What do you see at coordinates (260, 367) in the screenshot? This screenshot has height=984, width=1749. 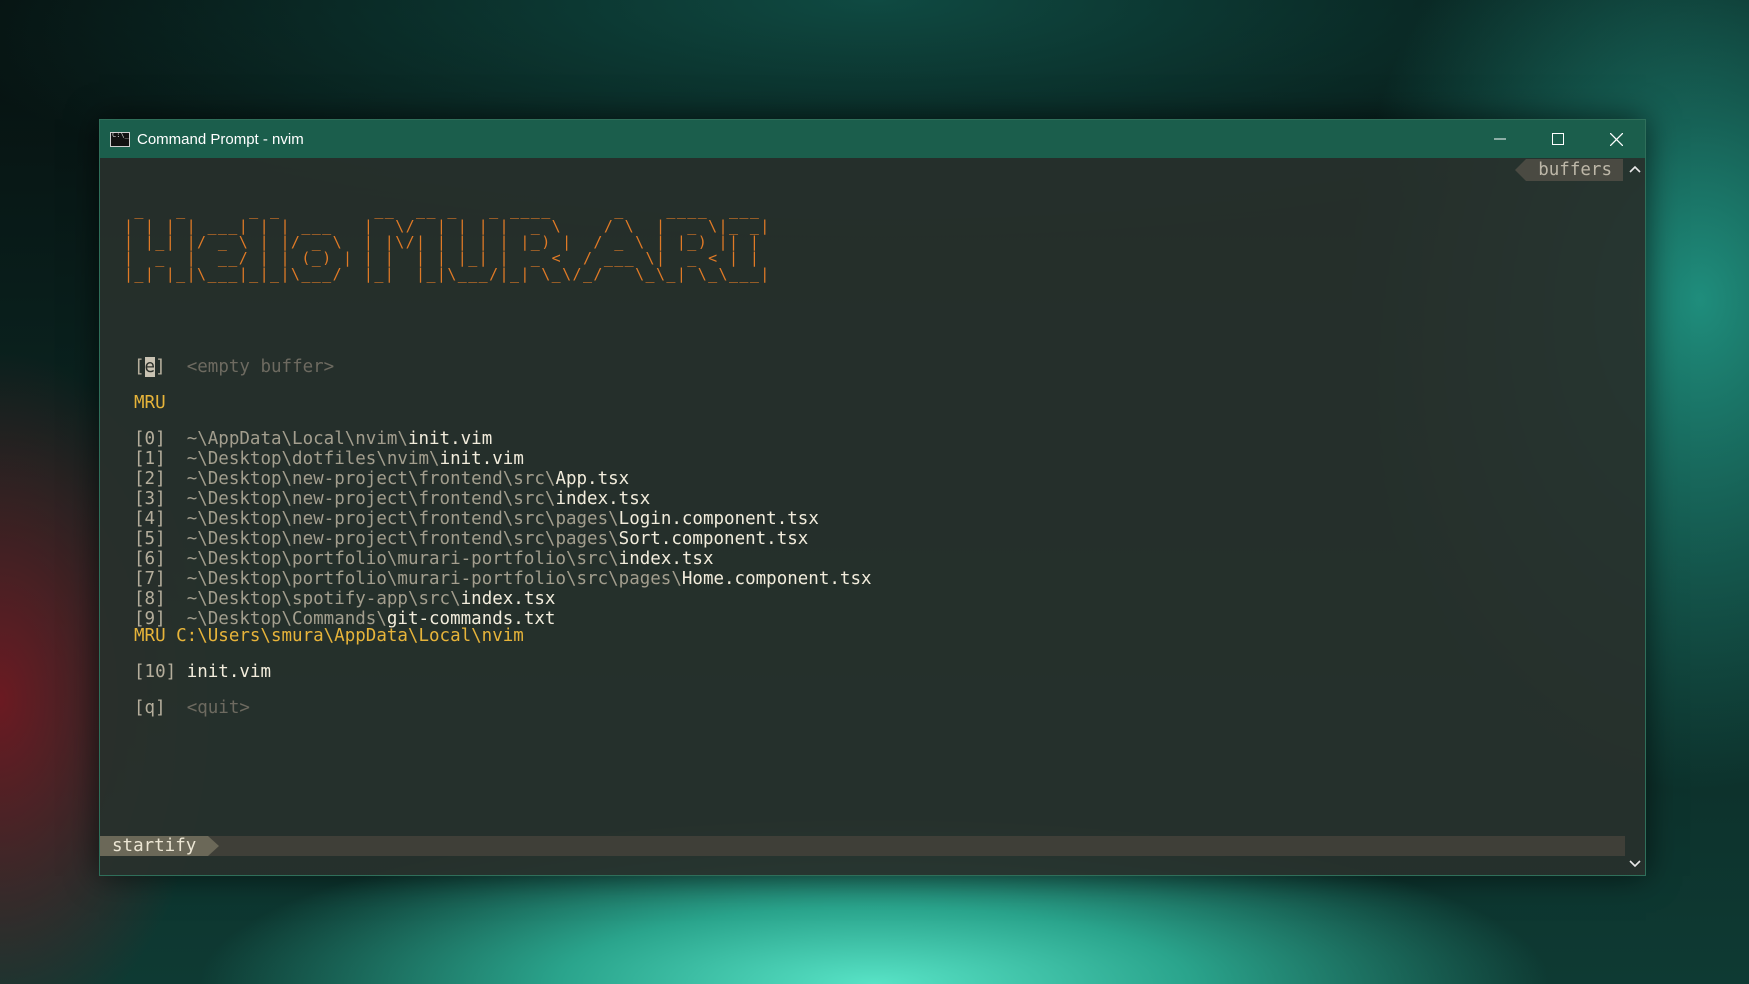 I see `empty-buffer-label: <empty buffer>` at bounding box center [260, 367].